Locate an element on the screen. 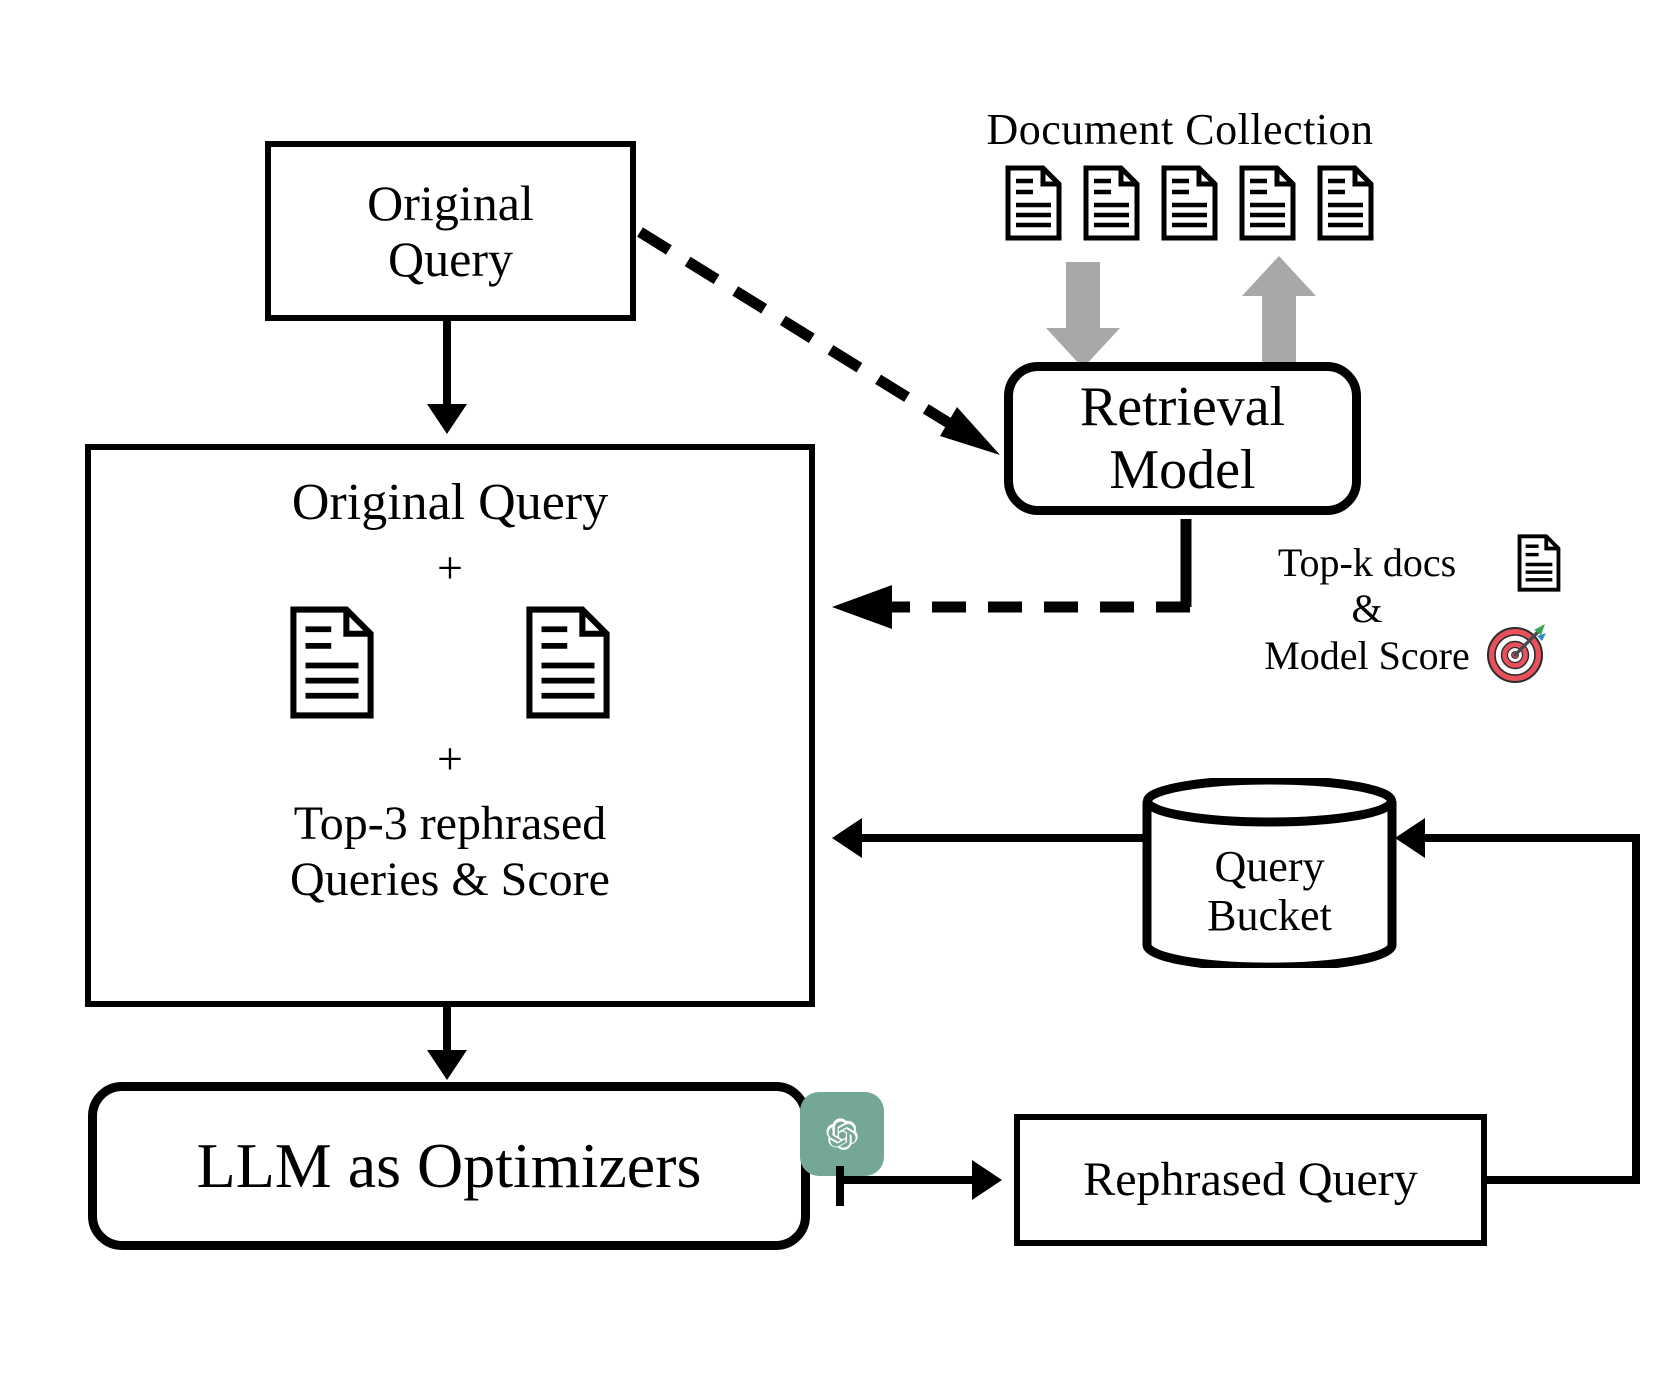  target-emoji-icon is located at coordinates (1516, 653).